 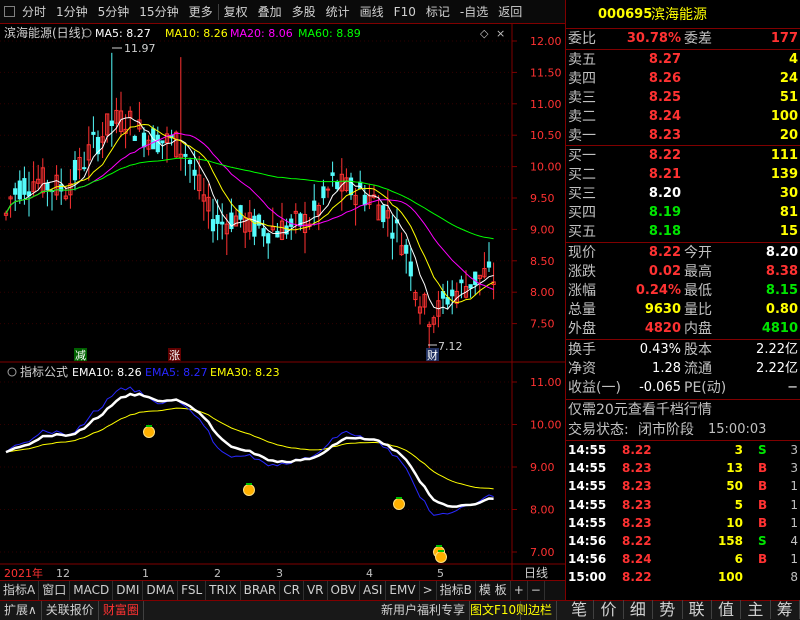 What do you see at coordinates (316, 590) in the screenshot?
I see `tab-vr: VR` at bounding box center [316, 590].